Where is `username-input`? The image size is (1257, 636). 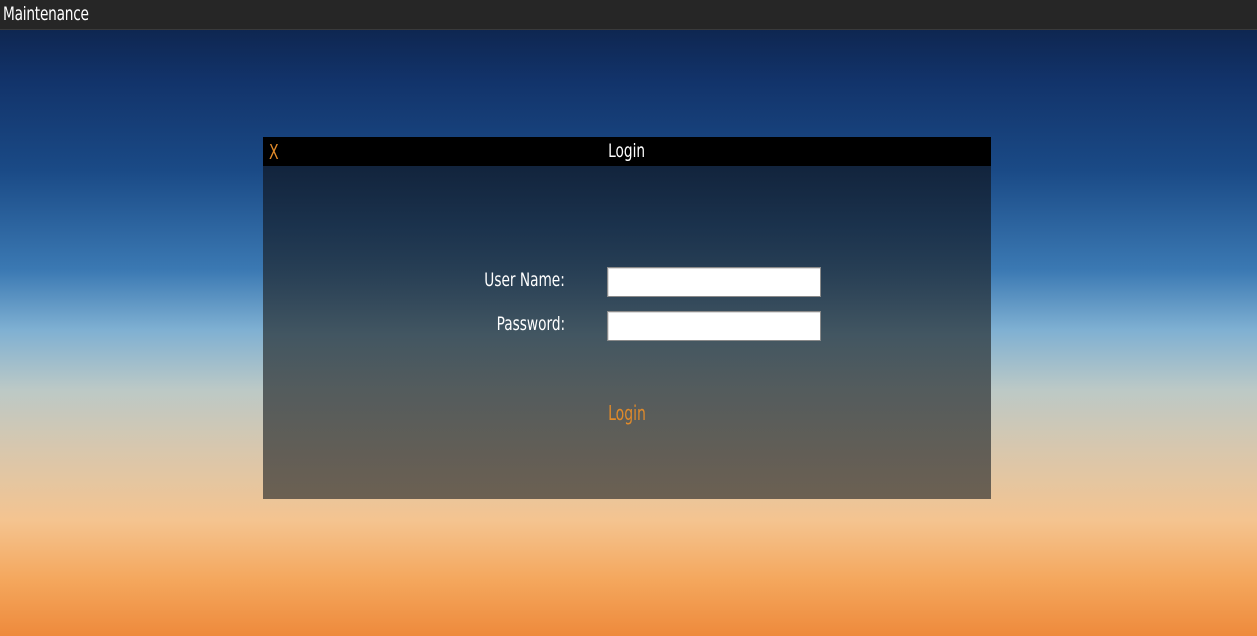
username-input is located at coordinates (714, 282).